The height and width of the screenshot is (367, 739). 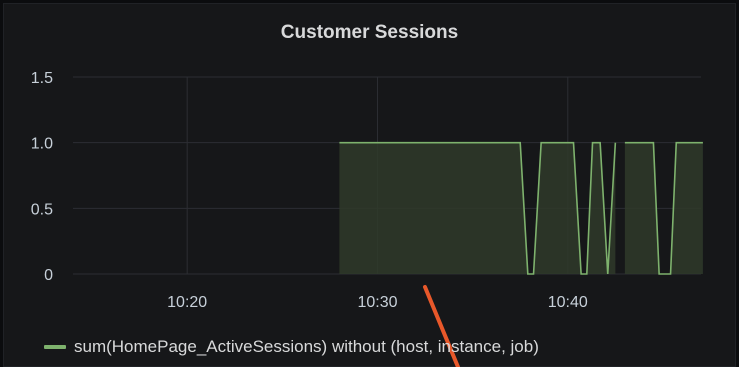 I want to click on y-tick-label: 1.0, so click(x=42, y=144).